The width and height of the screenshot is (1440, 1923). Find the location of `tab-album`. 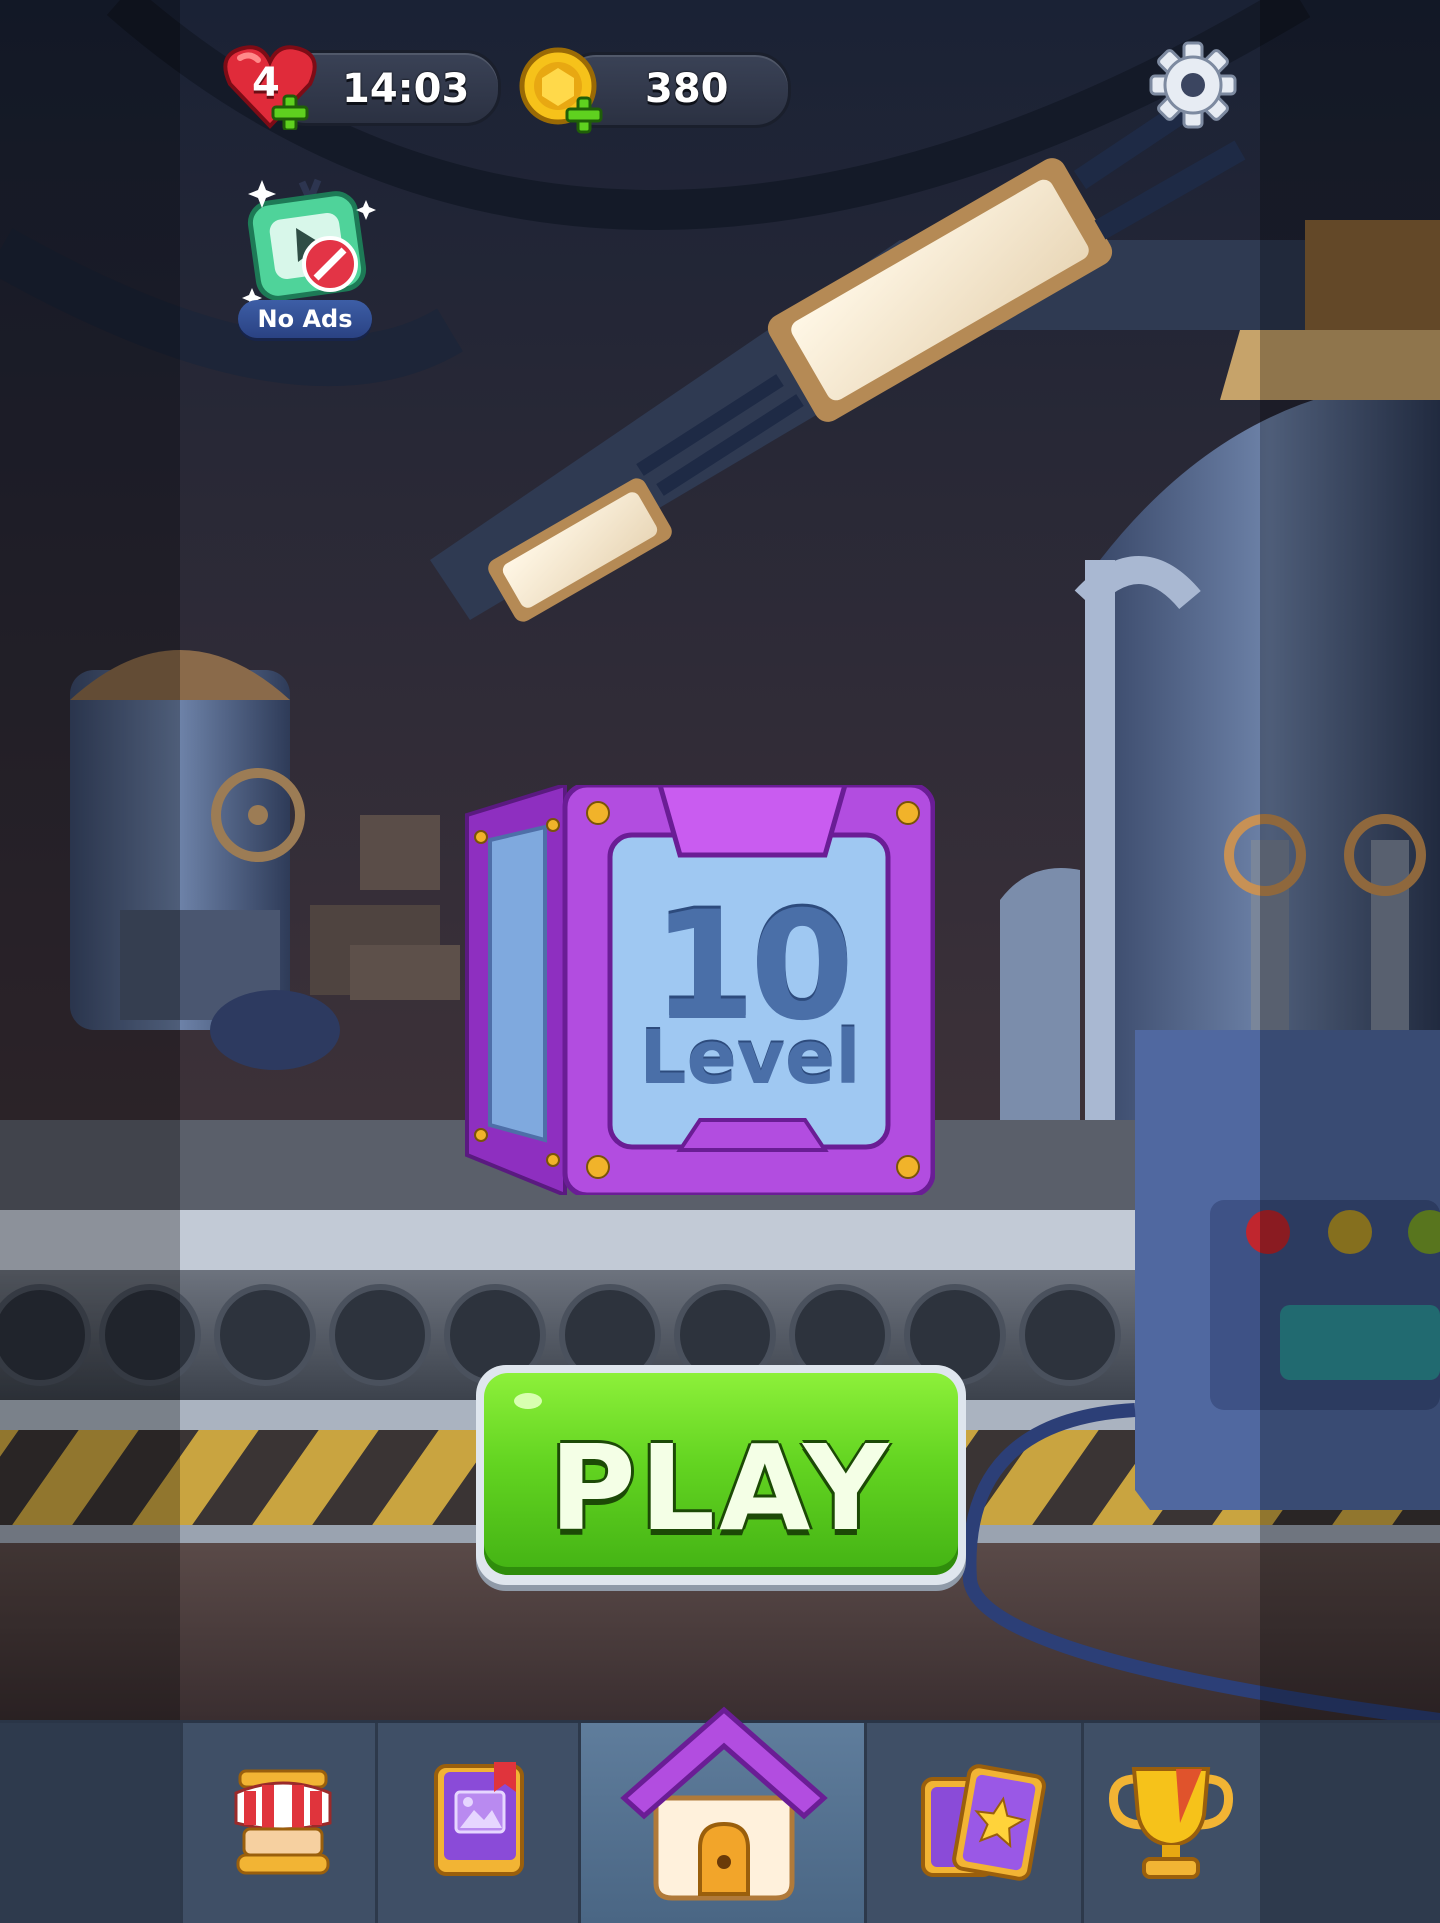

tab-album is located at coordinates (478, 1823).